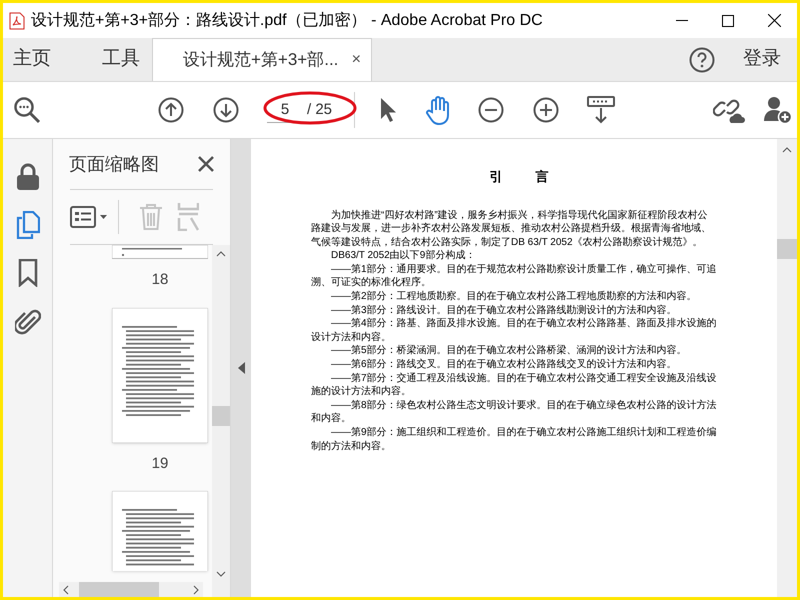 This screenshot has width=800, height=600. What do you see at coordinates (17, 21) in the screenshot?
I see `pdf-icon` at bounding box center [17, 21].